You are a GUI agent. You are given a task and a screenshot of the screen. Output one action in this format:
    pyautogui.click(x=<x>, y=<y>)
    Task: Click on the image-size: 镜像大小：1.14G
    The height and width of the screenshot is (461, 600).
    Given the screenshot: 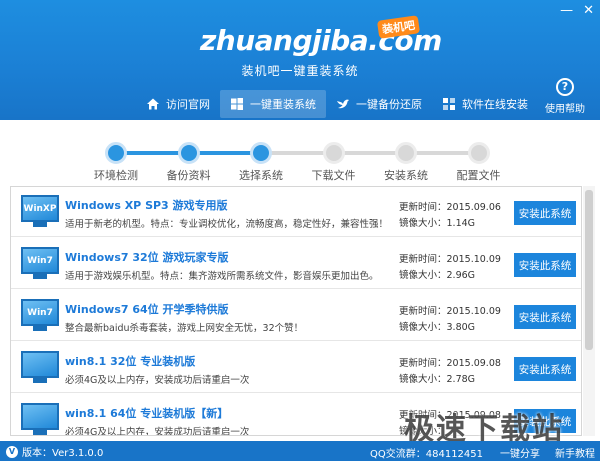 What is the action you would take?
    pyautogui.click(x=437, y=222)
    